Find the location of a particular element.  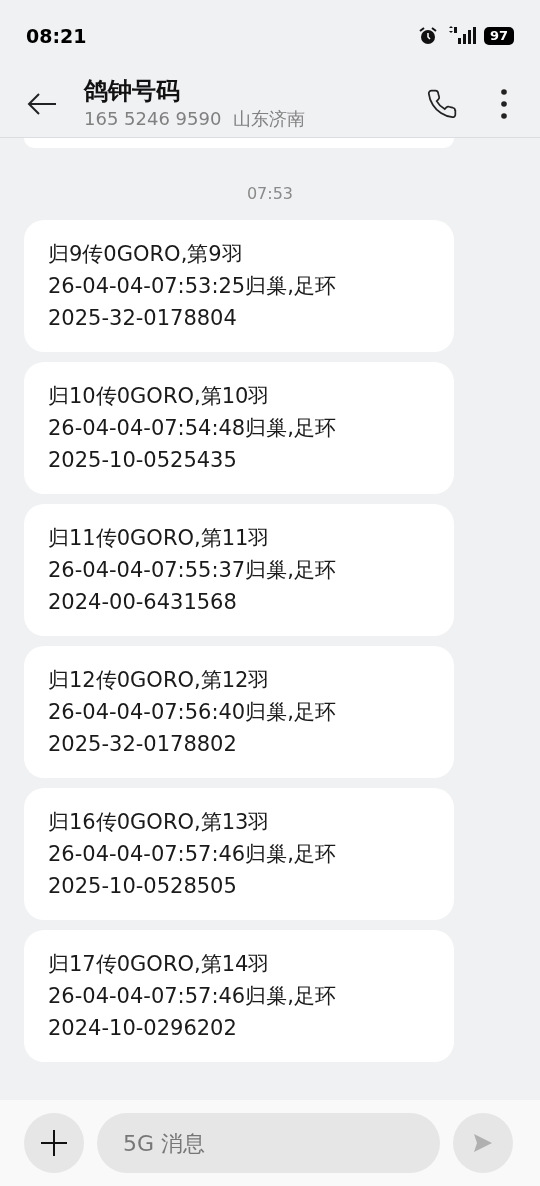

message-text: 26-04-04-07:53:25归巢,足环 is located at coordinates (192, 286).